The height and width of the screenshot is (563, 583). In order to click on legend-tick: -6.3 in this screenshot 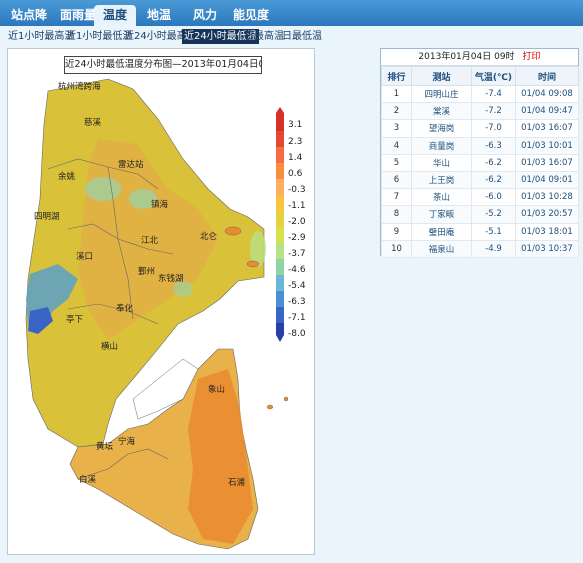, I will do `click(297, 302)`.